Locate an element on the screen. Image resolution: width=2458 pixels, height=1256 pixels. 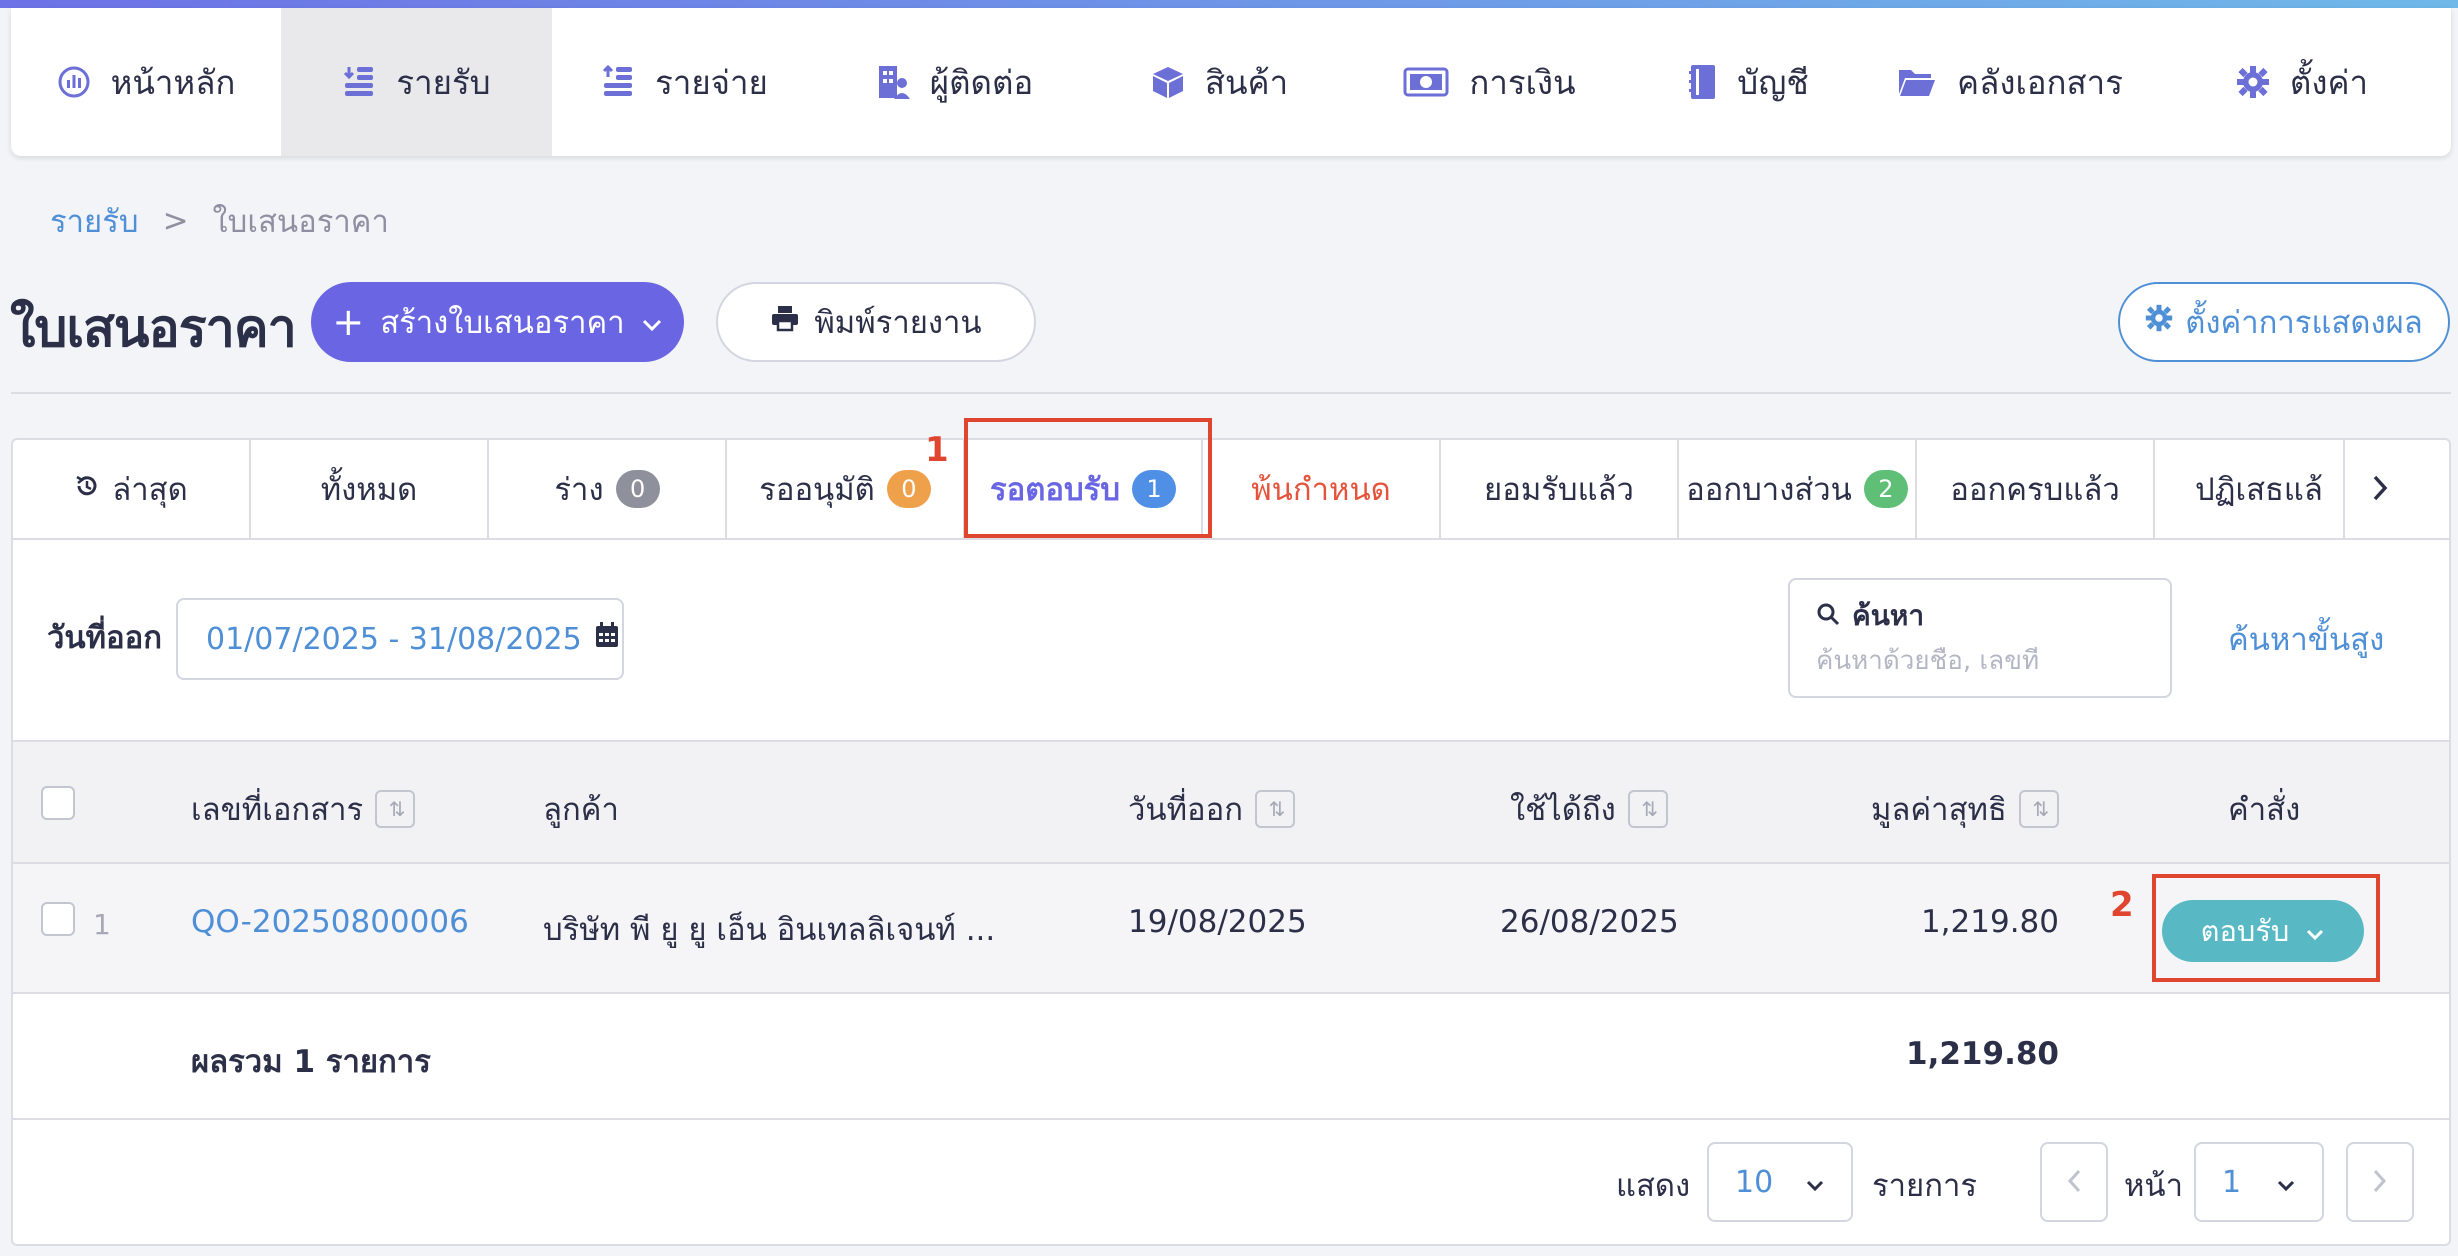
nav-item-label: ผู้ติดต่อ is located at coordinates (981, 82).